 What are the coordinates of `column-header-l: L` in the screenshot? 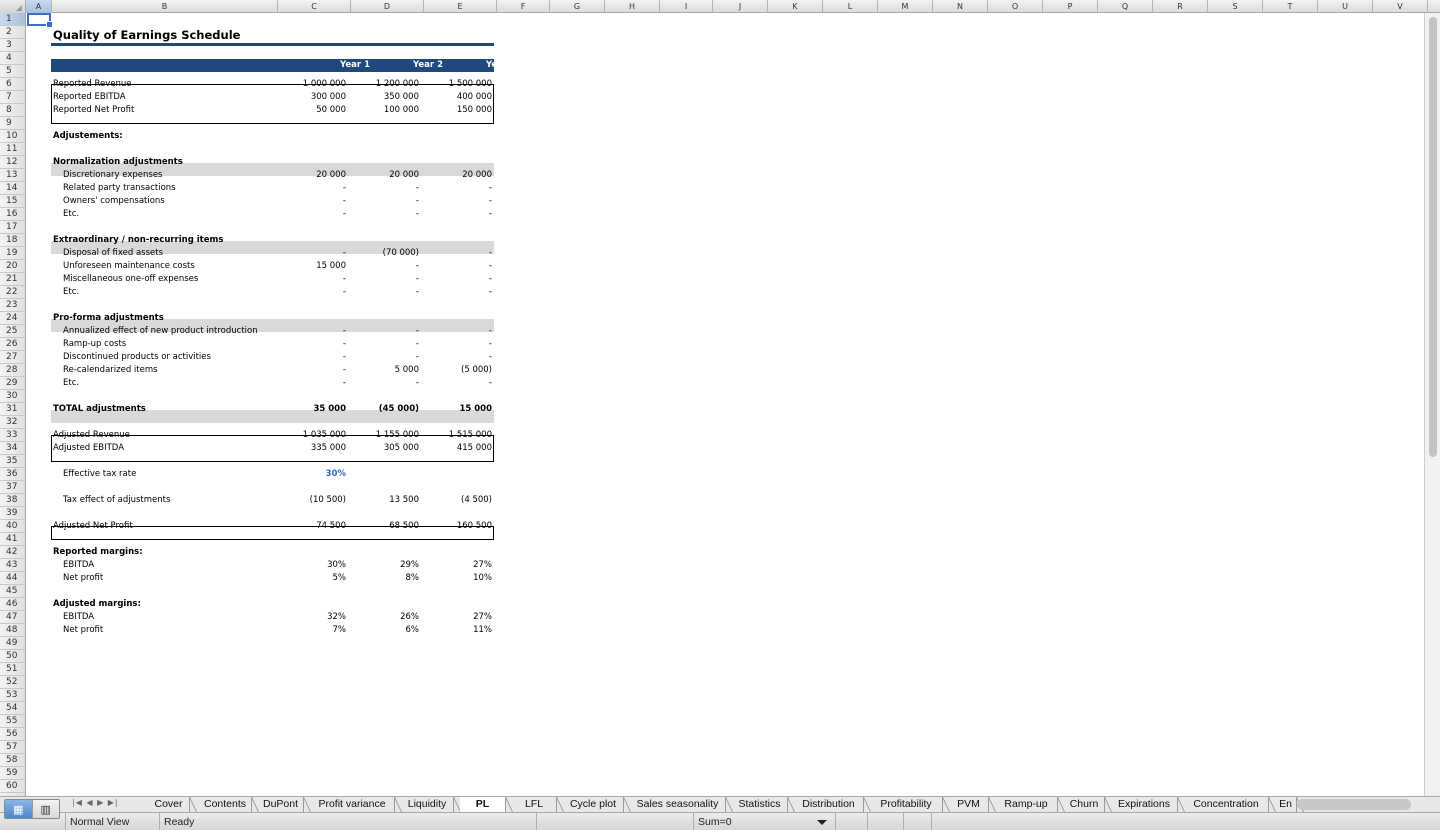 It's located at (850, 6).